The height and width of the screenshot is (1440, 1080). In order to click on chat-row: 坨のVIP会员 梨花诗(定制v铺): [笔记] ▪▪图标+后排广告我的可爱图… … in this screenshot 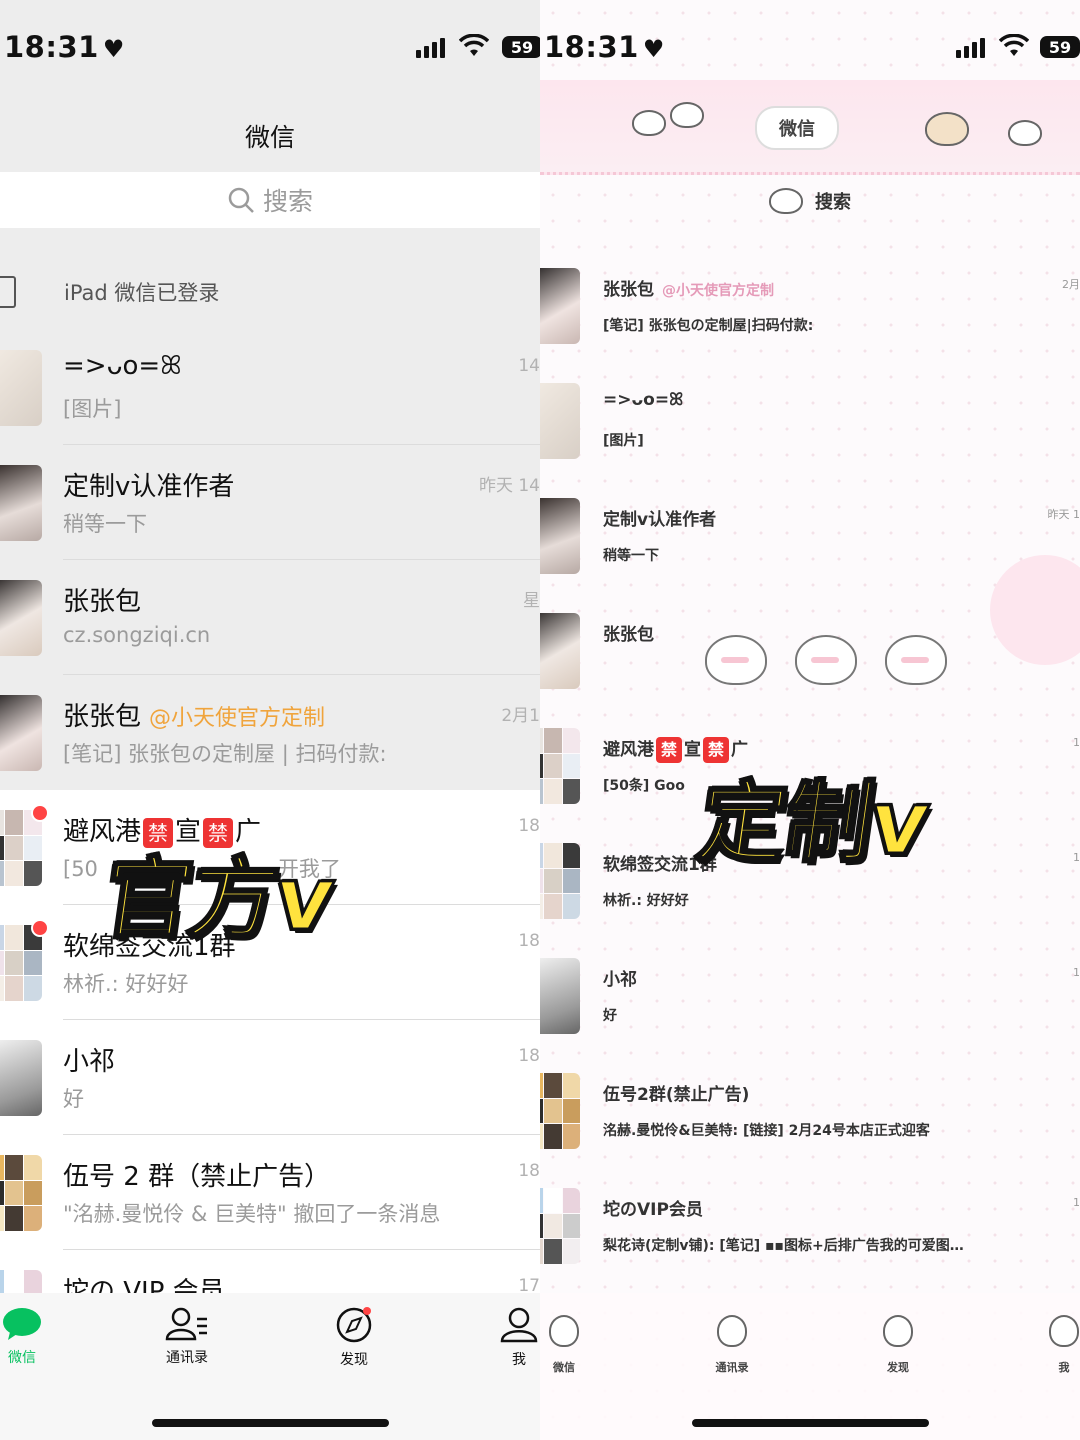, I will do `click(810, 1227)`.